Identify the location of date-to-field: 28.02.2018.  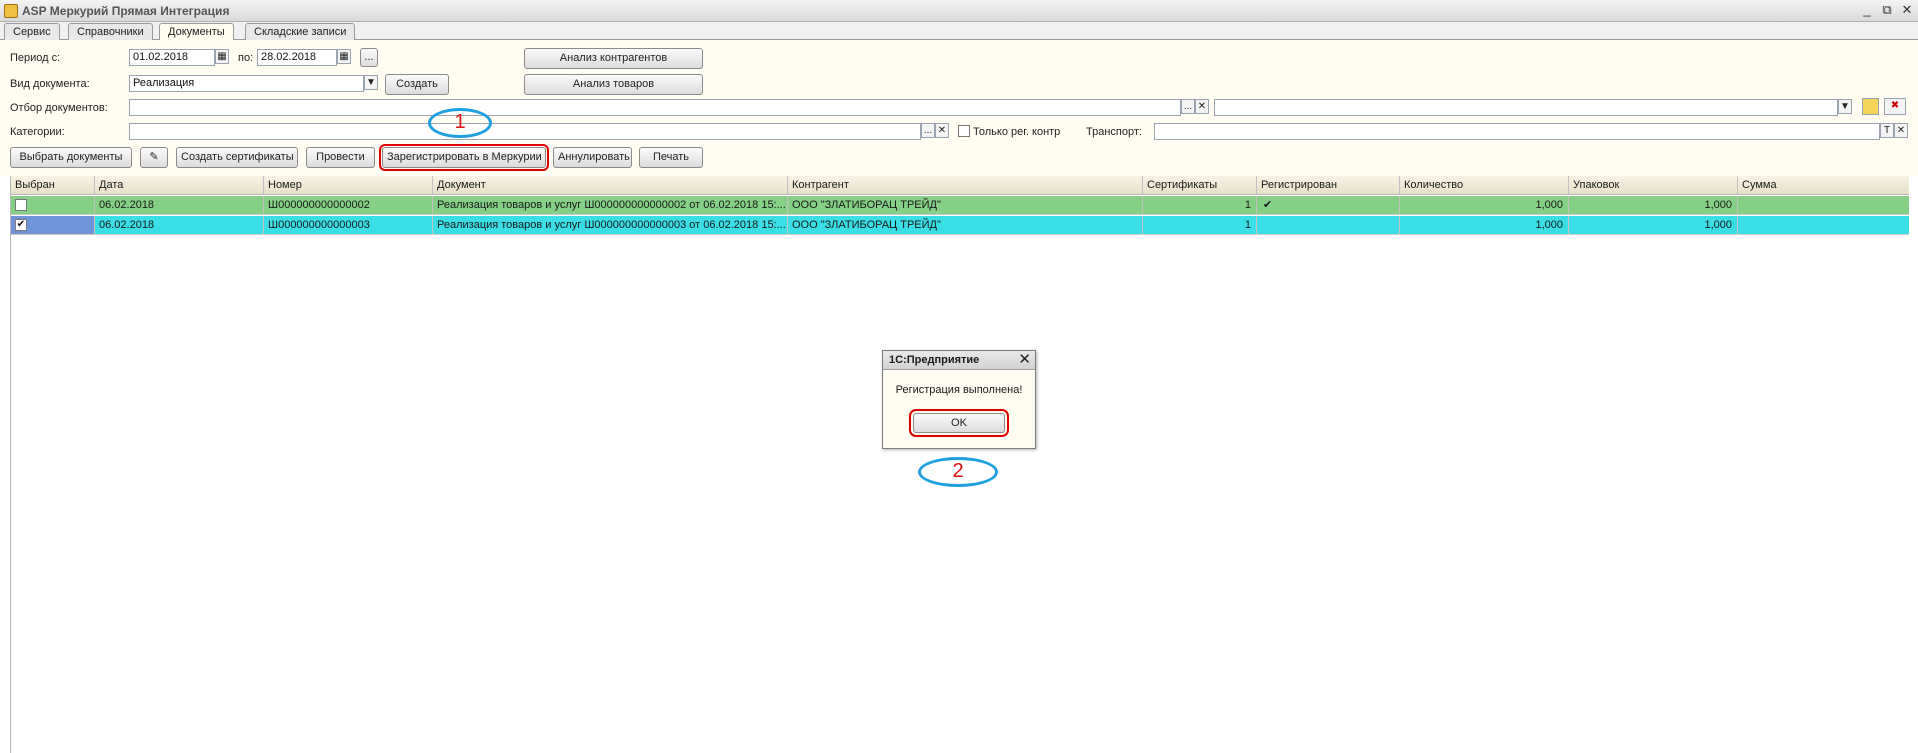
(297, 57).